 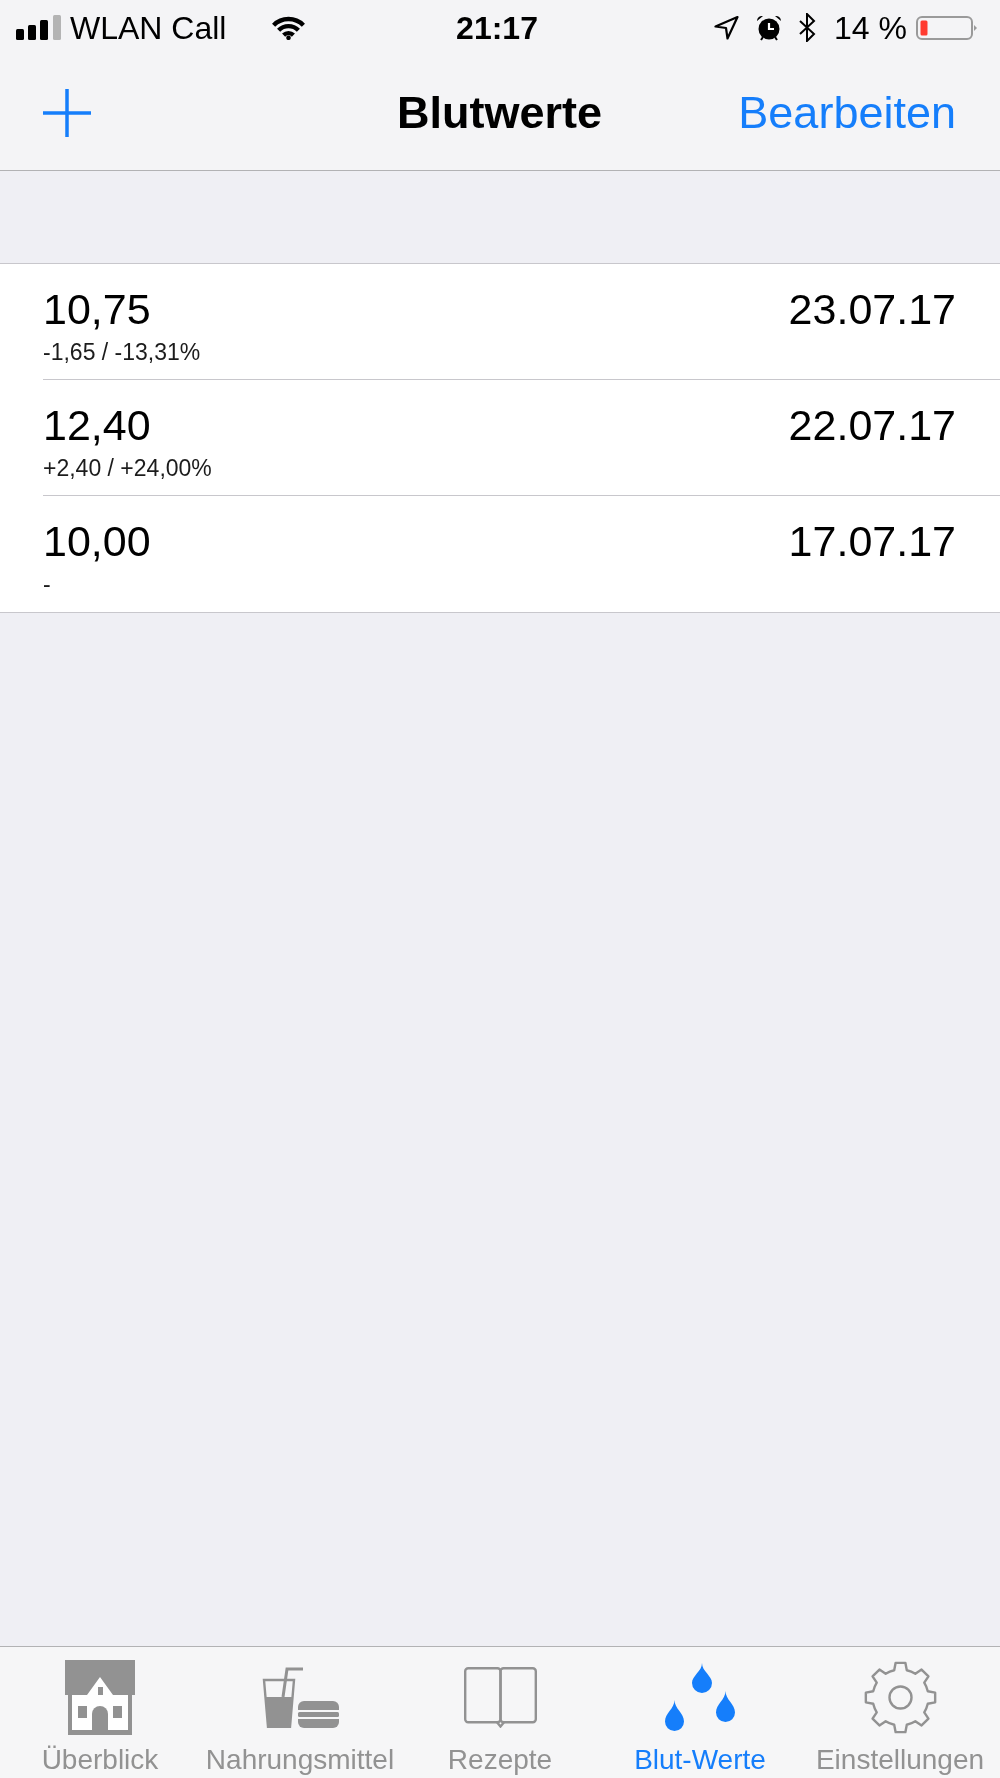 I want to click on bluetooth-icon, so click(x=807, y=27).